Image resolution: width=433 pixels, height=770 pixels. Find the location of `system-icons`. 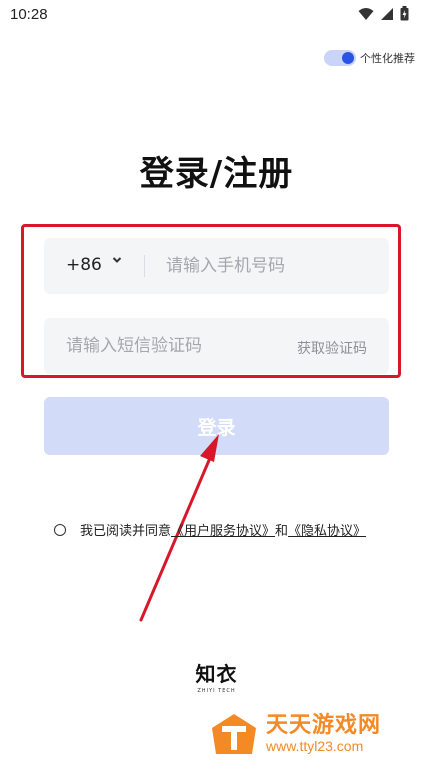

system-icons is located at coordinates (383, 13).